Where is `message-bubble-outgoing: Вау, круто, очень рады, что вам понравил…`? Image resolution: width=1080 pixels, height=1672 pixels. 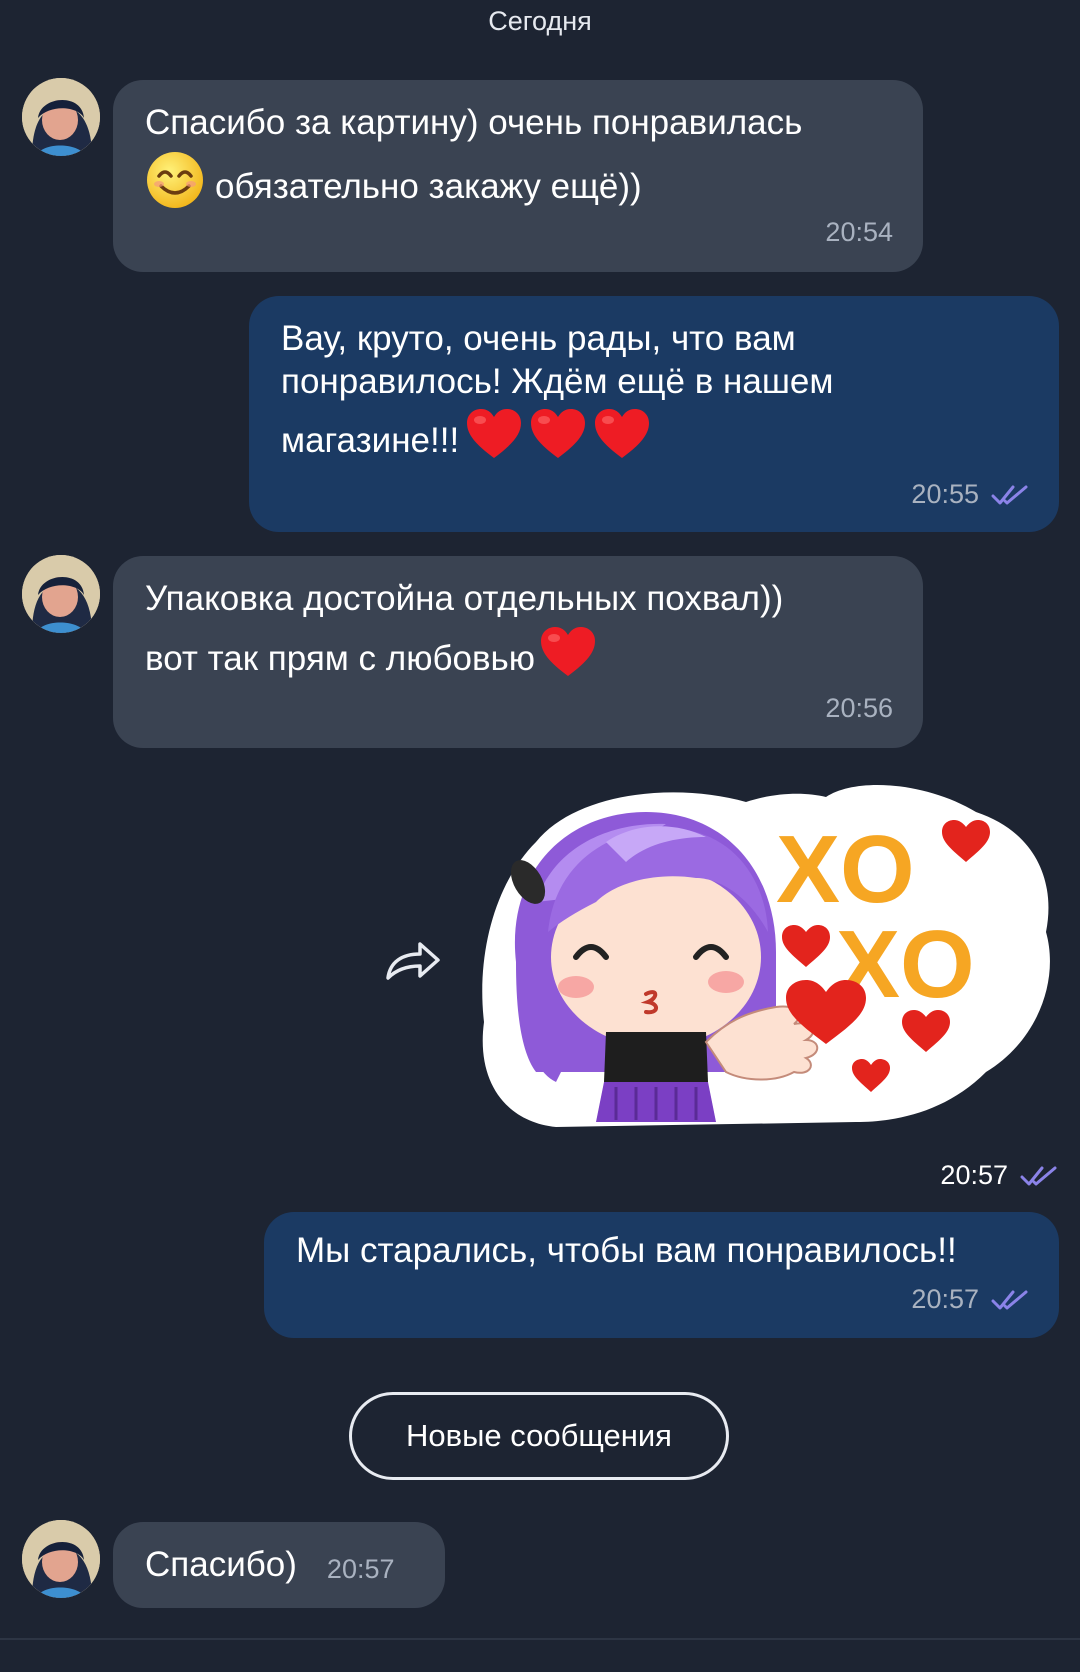
message-bubble-outgoing: Вау, круто, очень рады, что вам понравил… is located at coordinates (654, 414).